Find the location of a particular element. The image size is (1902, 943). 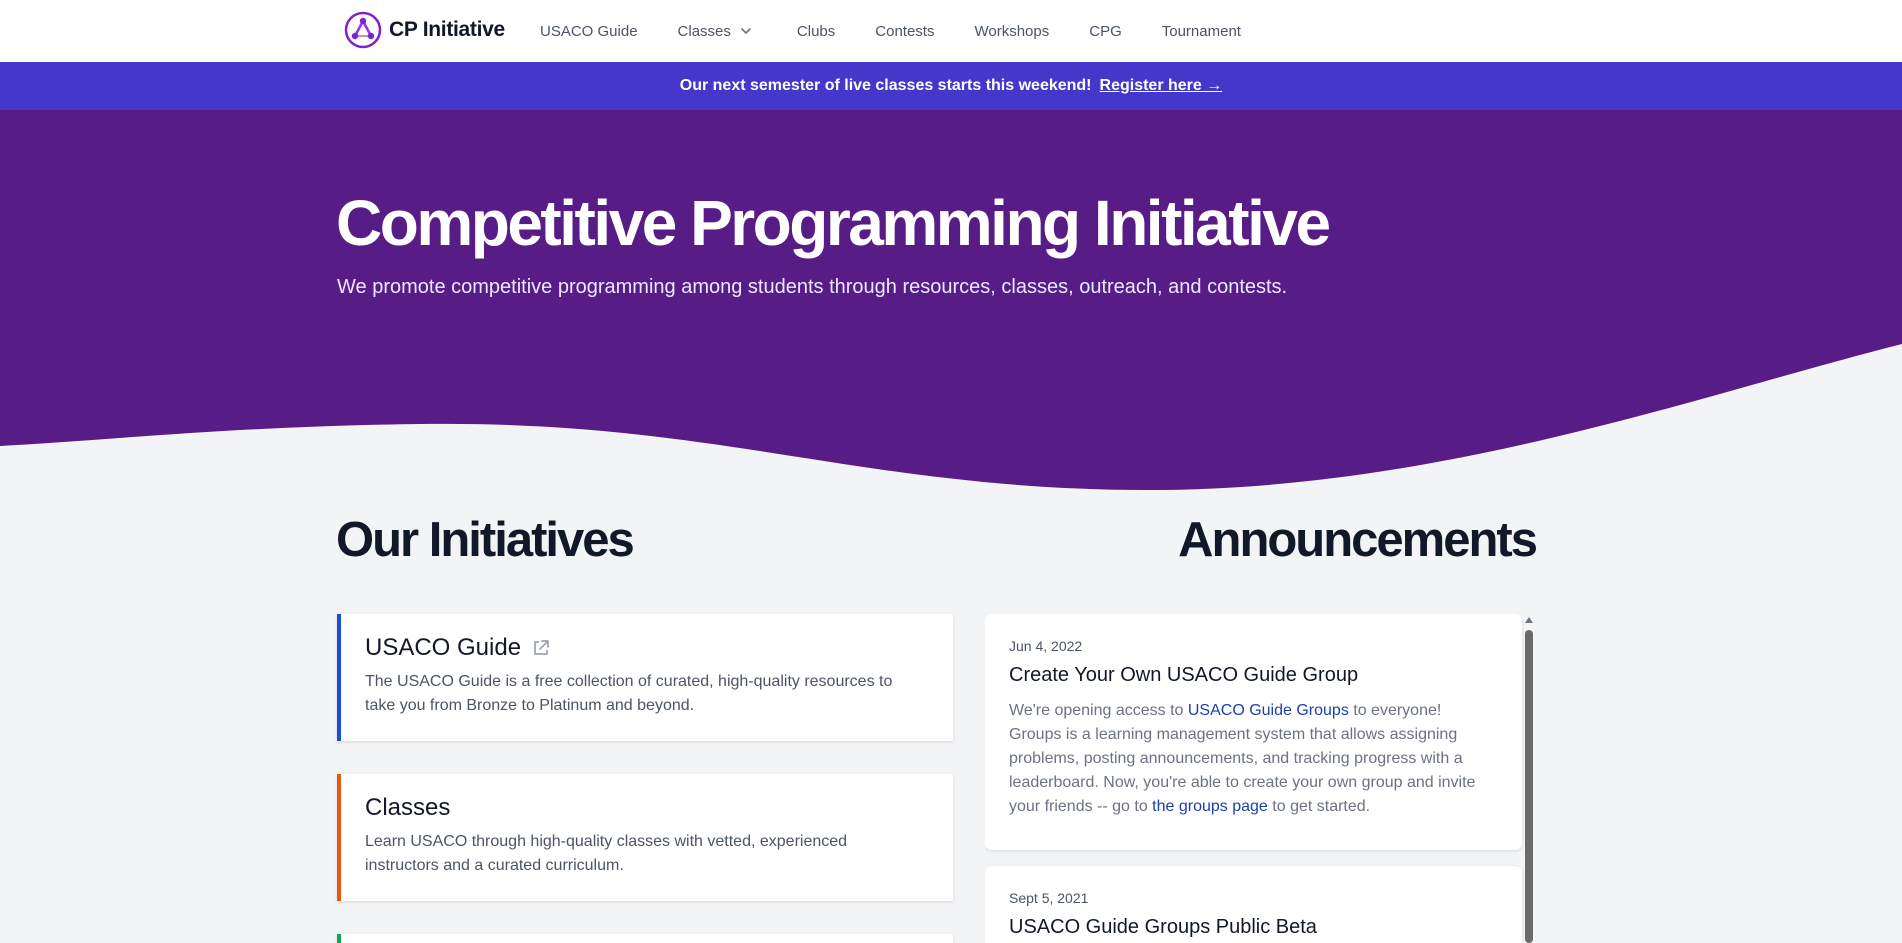

nav-item-workshops: Workshops is located at coordinates (1011, 31).